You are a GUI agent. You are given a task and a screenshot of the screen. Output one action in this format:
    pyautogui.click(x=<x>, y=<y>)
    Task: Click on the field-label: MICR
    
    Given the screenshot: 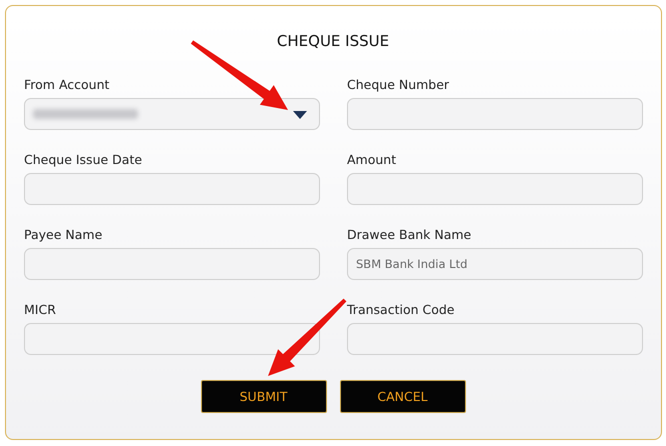 What is the action you would take?
    pyautogui.click(x=40, y=309)
    